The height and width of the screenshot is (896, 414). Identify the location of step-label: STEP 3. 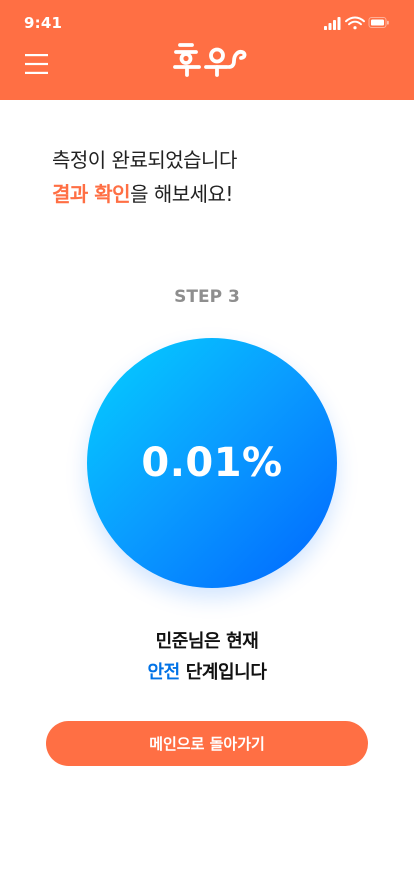
(207, 297).